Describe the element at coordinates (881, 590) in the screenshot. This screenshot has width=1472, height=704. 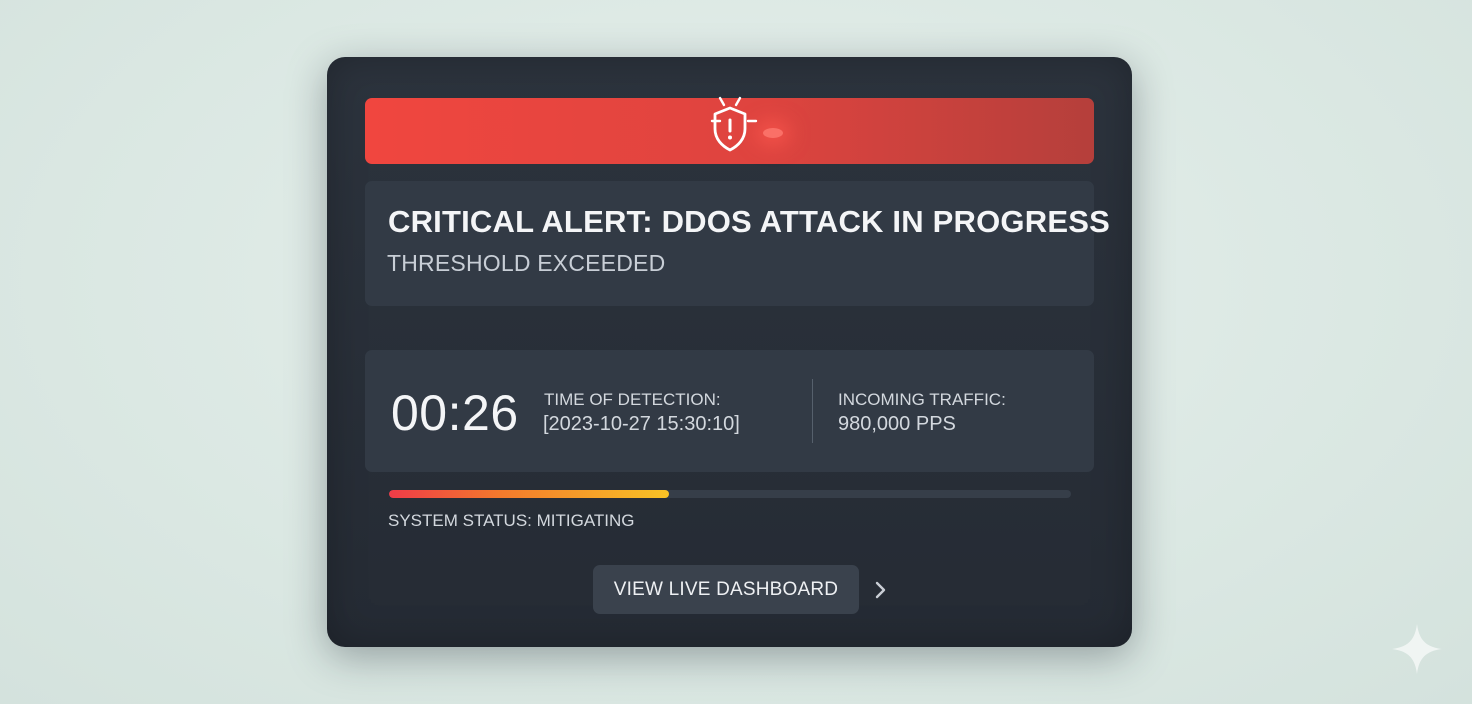
I see `chevron-right-icon` at that location.